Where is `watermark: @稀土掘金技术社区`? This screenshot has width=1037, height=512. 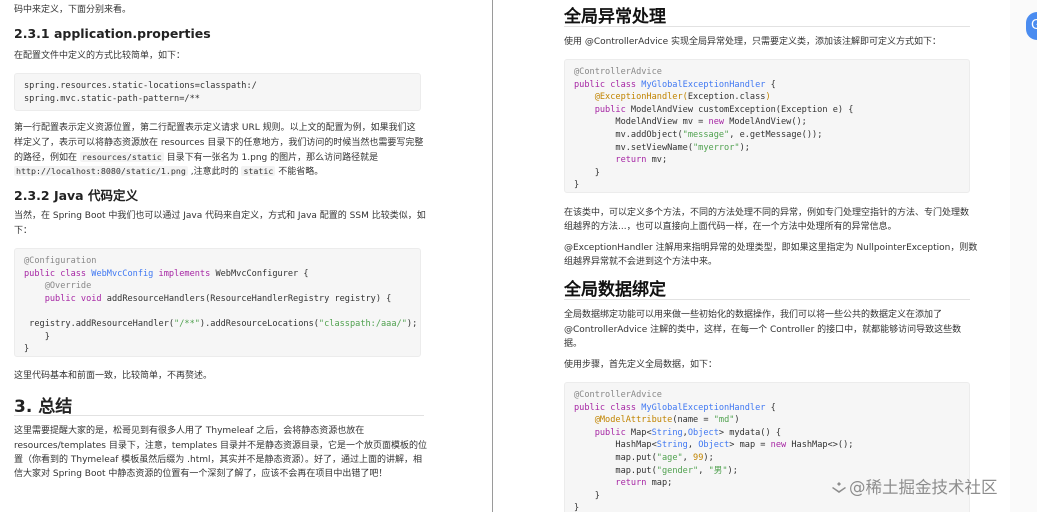 watermark: @稀土掘金技术社区 is located at coordinates (915, 486).